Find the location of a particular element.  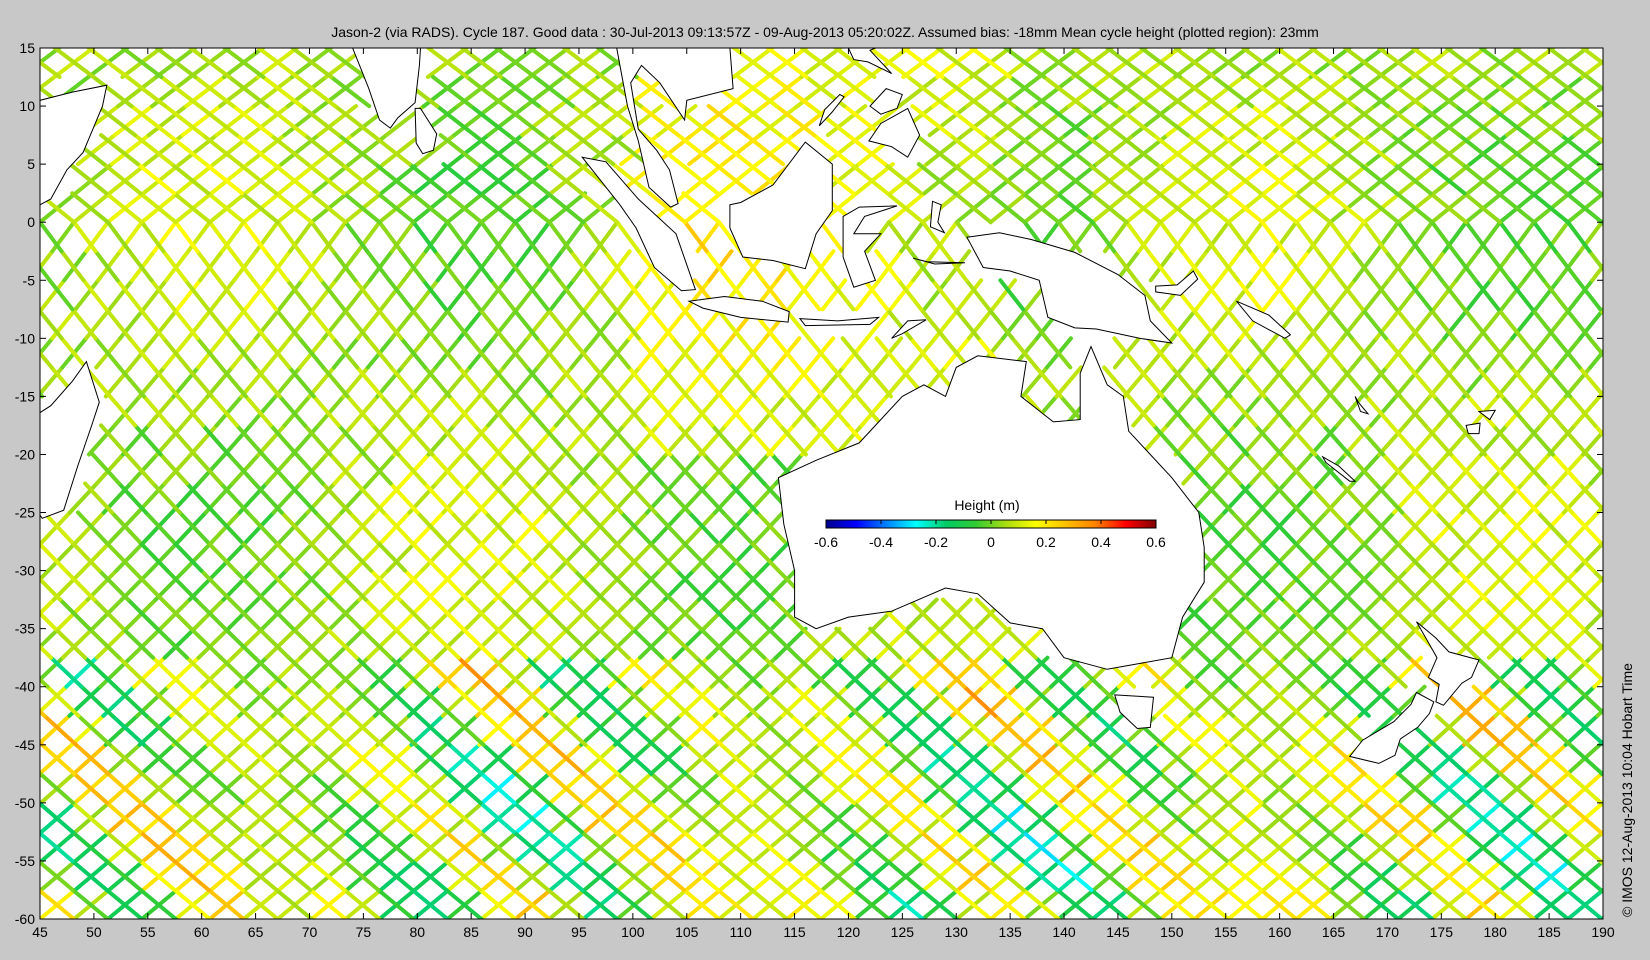

x-tick-label: 75 is located at coordinates (364, 932).